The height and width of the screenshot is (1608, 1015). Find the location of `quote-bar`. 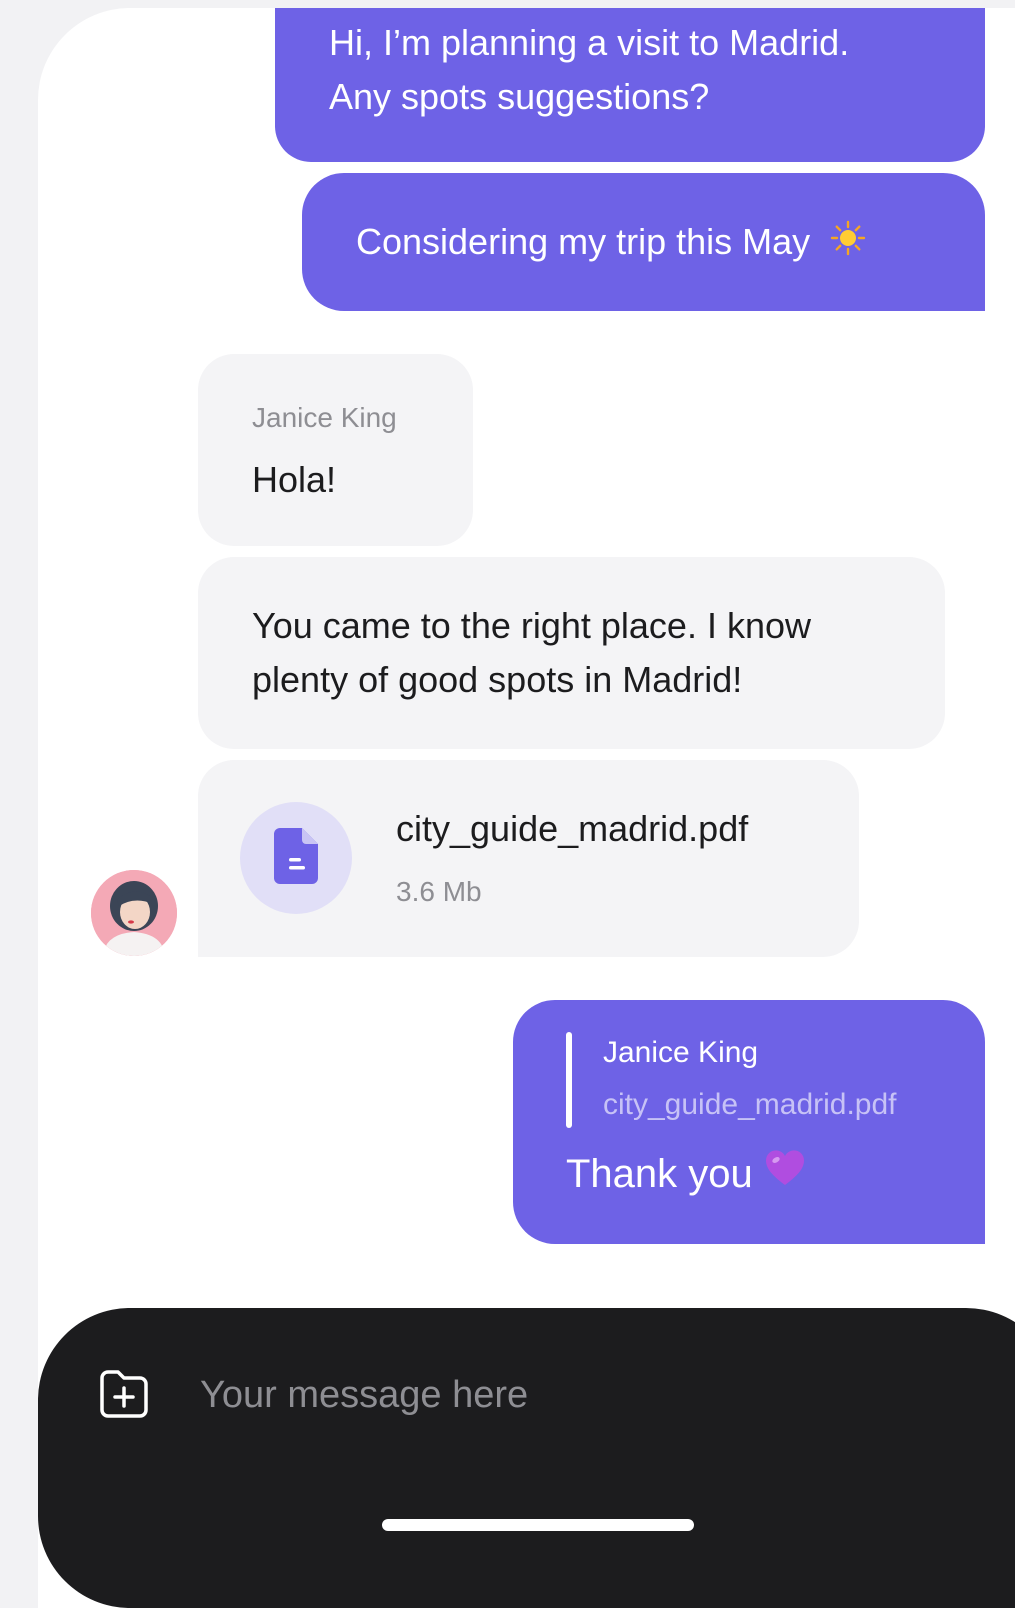

quote-bar is located at coordinates (569, 1080).